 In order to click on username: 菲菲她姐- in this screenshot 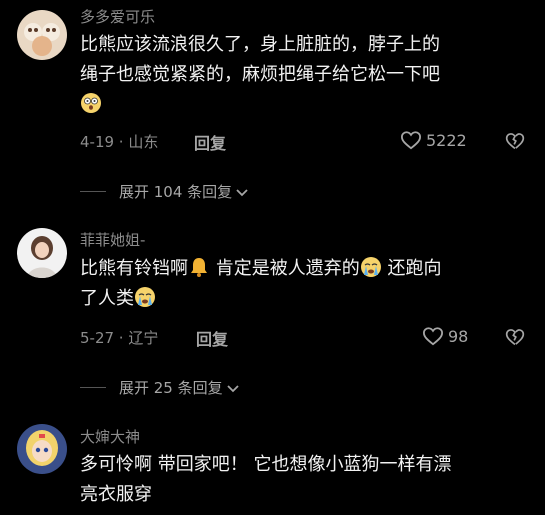, I will do `click(112, 239)`.